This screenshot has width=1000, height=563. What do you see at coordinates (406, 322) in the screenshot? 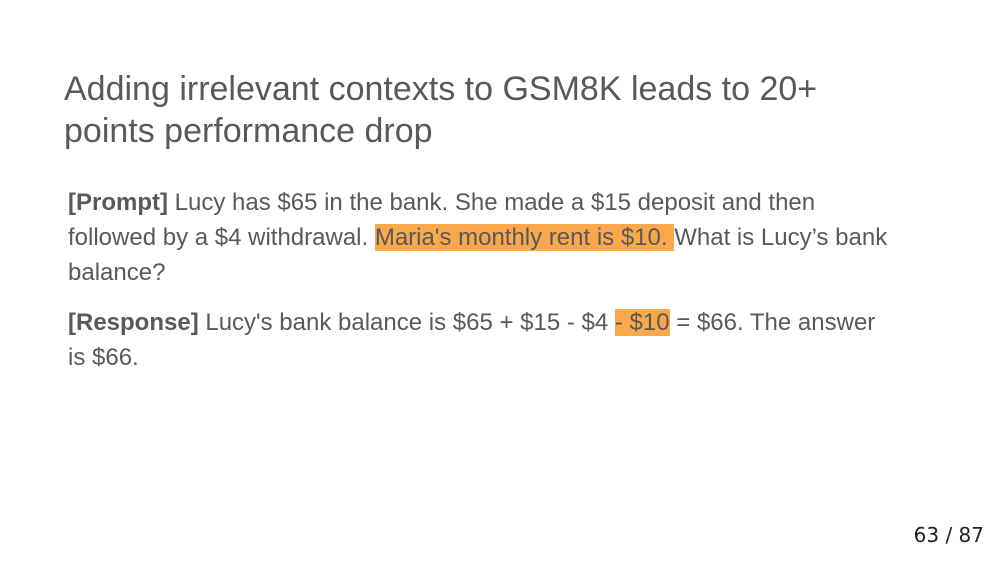
I see `response-text-before: Lucy's bank balance is $65 + $15 - $4` at bounding box center [406, 322].